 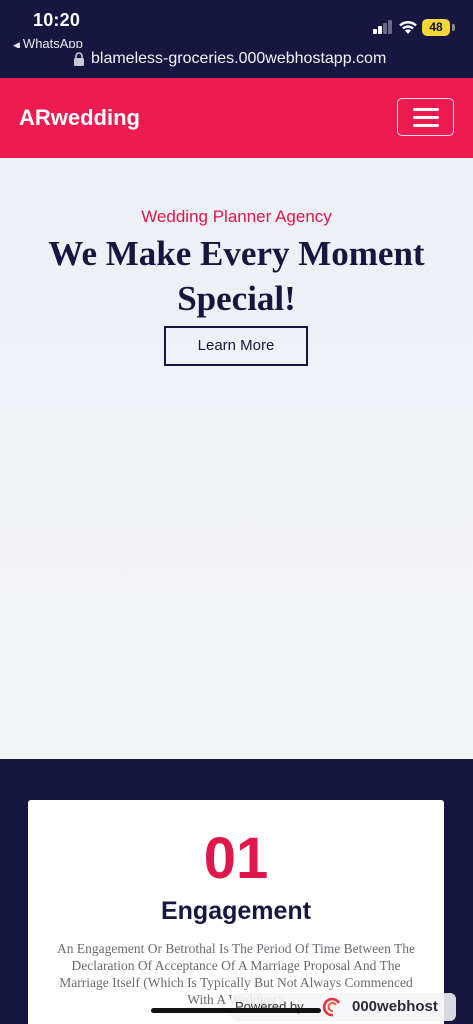 I want to click on service-title: Engagement, so click(x=236, y=911).